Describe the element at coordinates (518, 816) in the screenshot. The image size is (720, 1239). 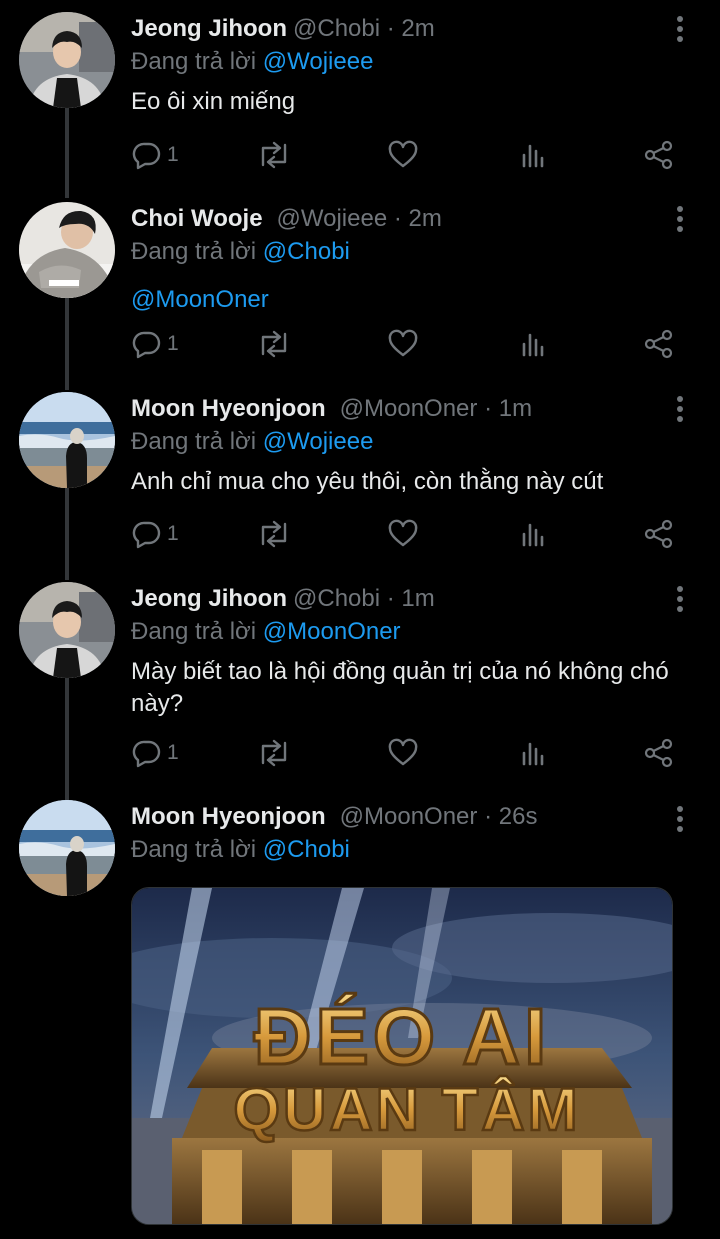
I see `timestamp: 26s` at that location.